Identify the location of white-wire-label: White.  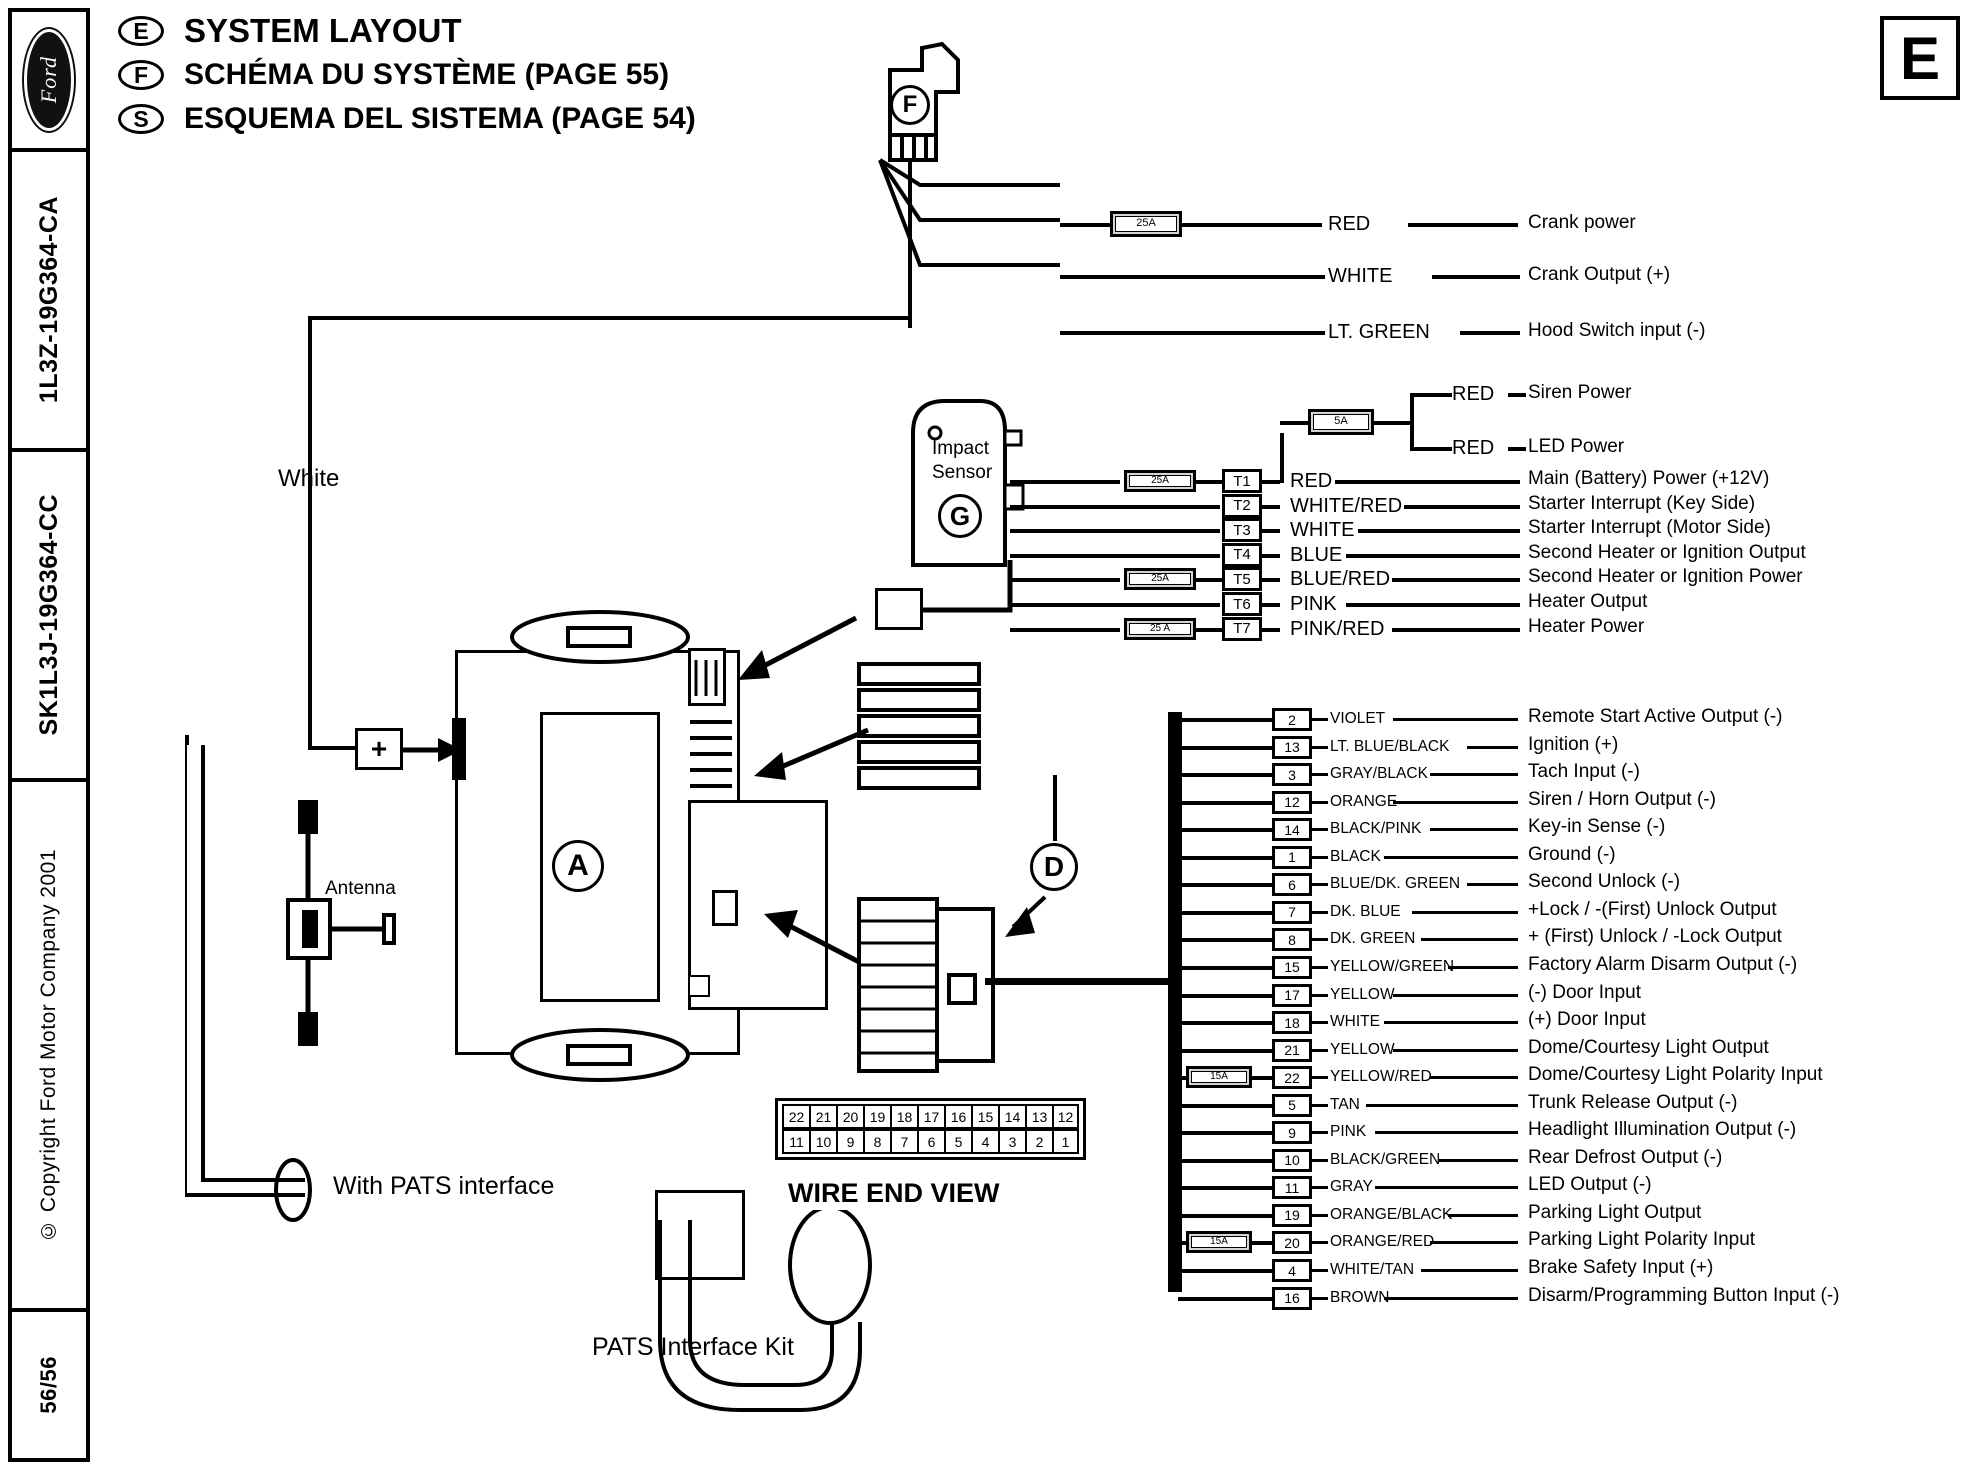
(309, 478).